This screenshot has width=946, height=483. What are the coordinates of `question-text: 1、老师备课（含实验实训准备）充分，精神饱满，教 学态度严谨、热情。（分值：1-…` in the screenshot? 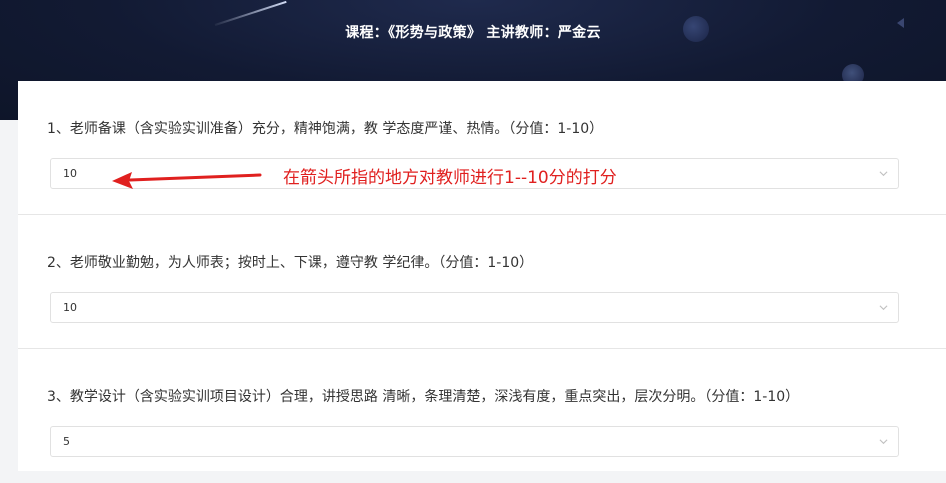 It's located at (325, 129).